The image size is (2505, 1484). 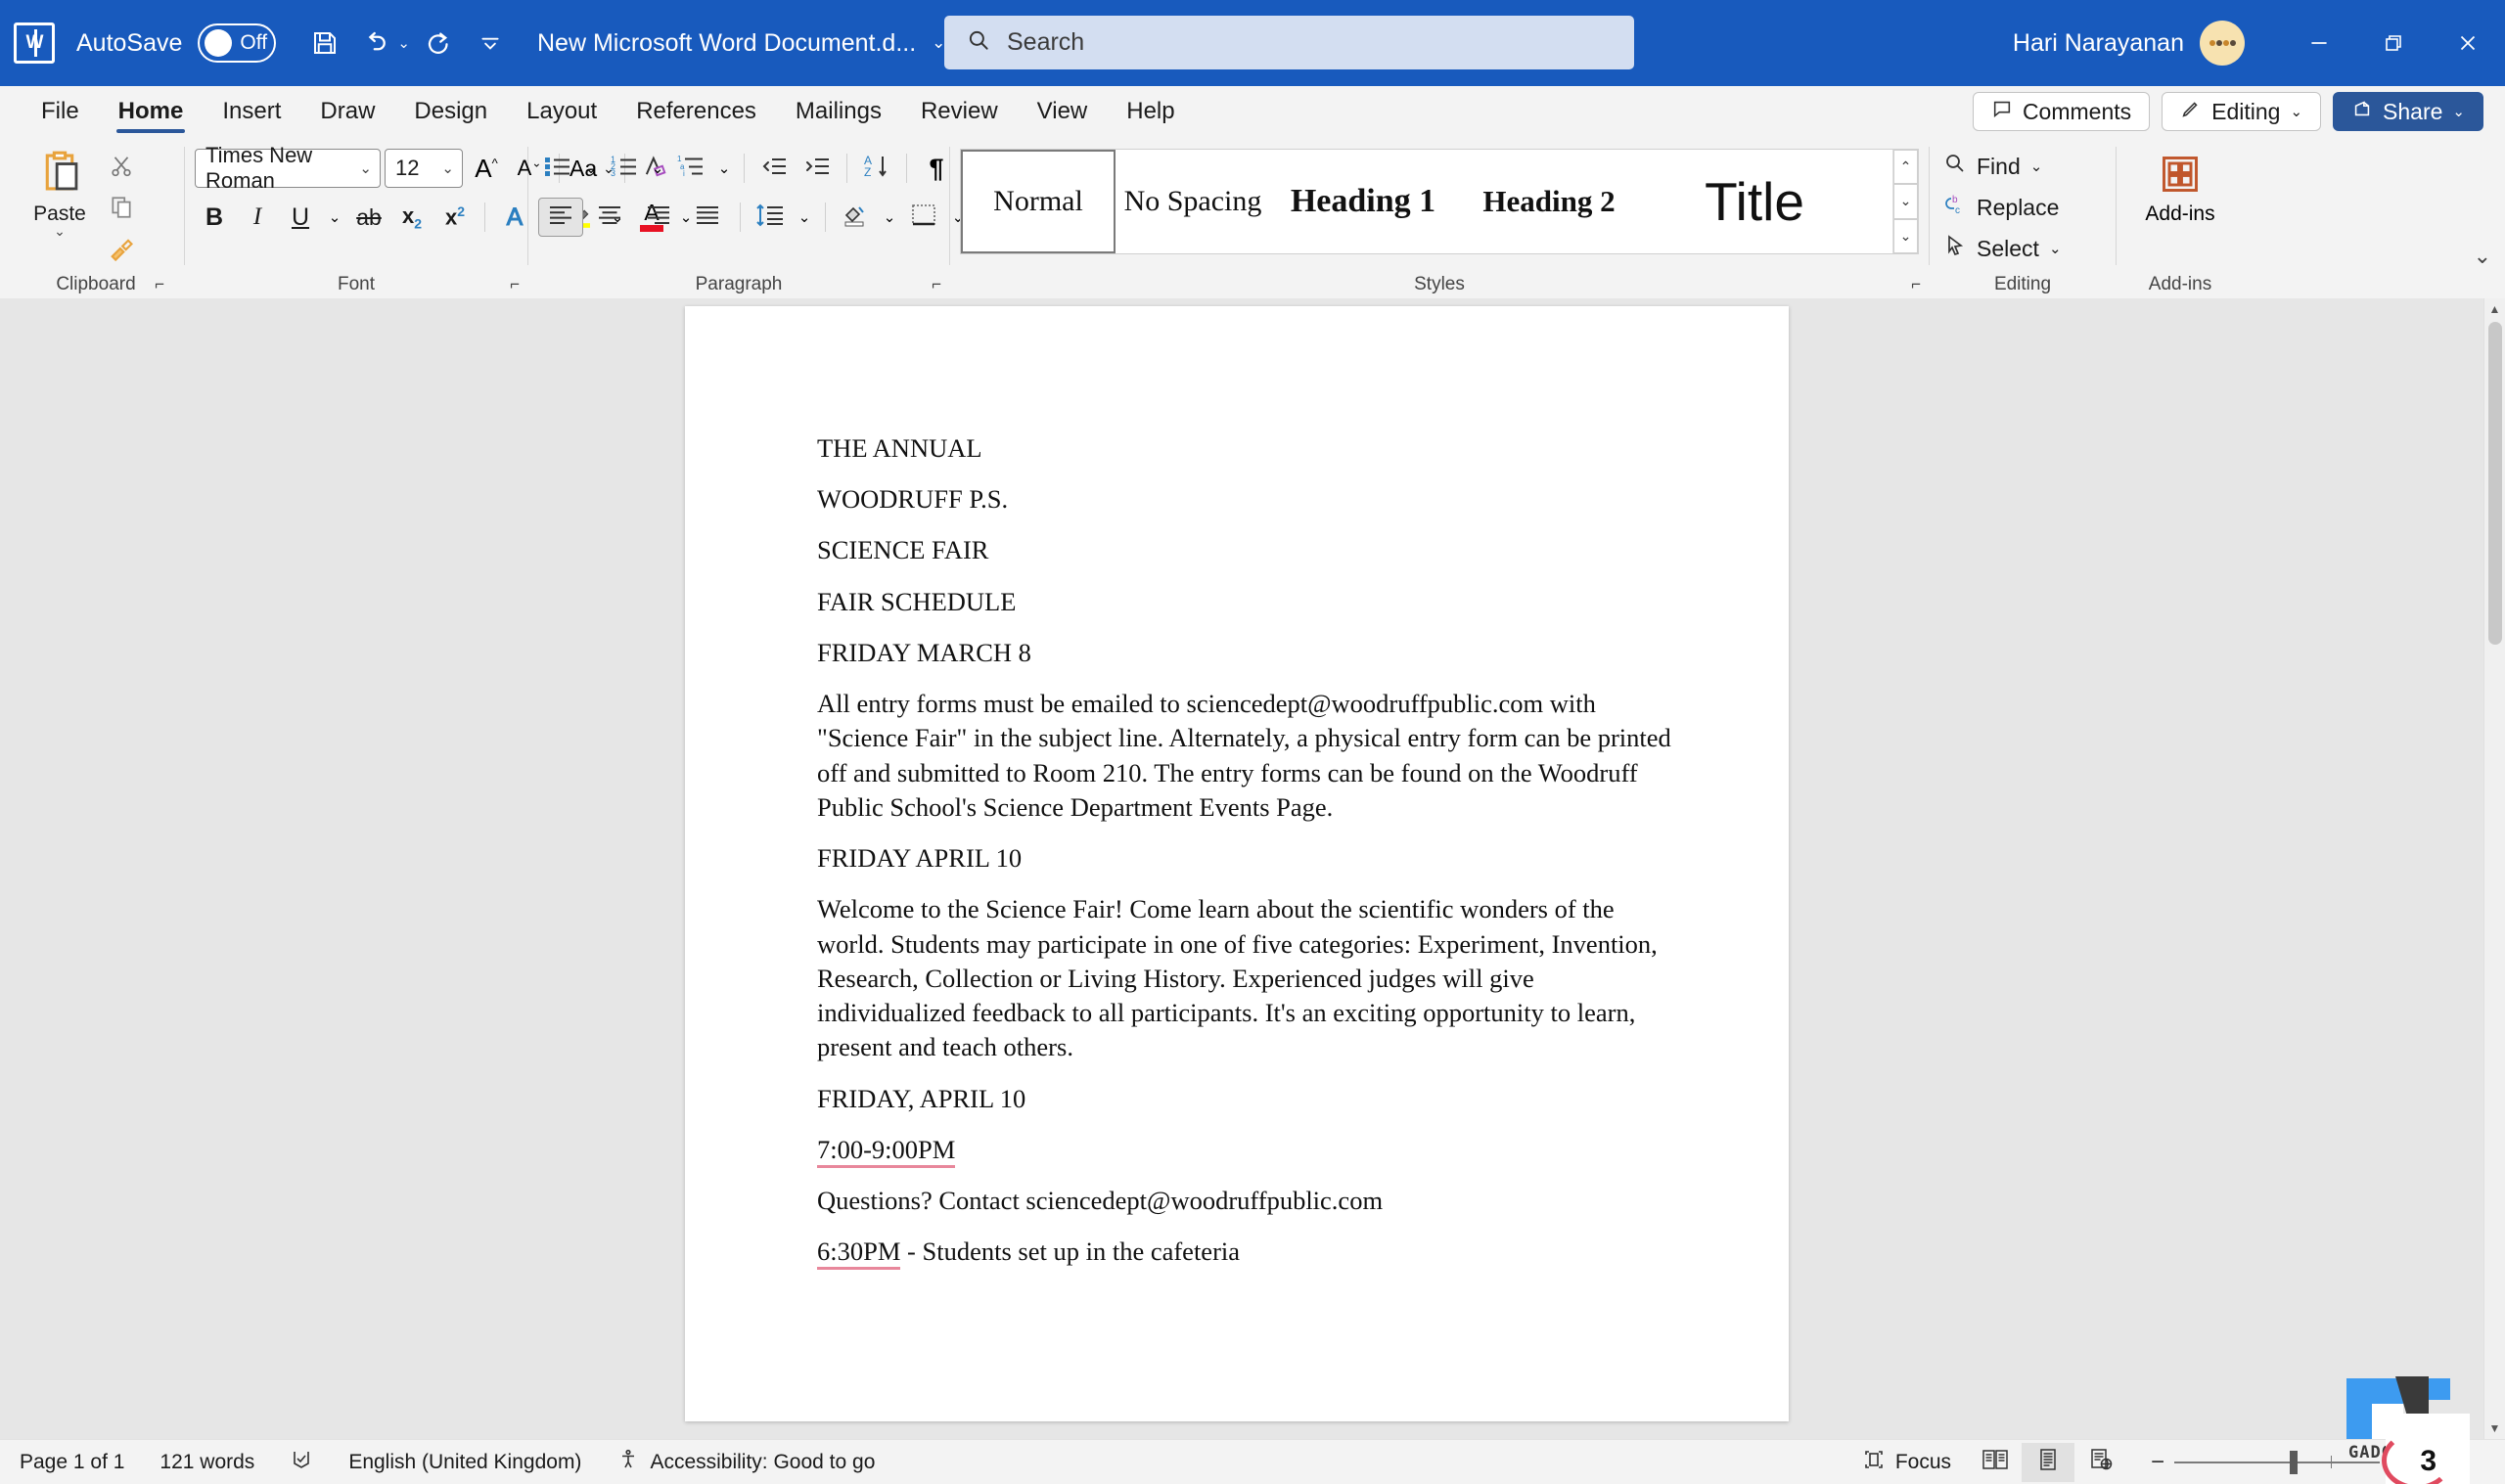 I want to click on bullets-chevron-down-icon: ⌄, so click(x=591, y=168).